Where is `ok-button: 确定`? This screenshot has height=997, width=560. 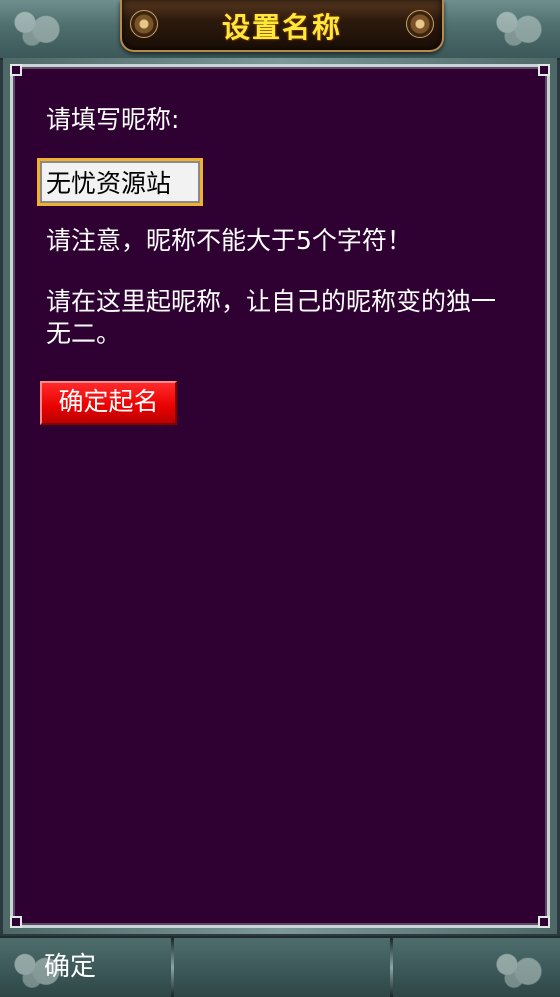
ok-button: 确定 is located at coordinates (70, 964).